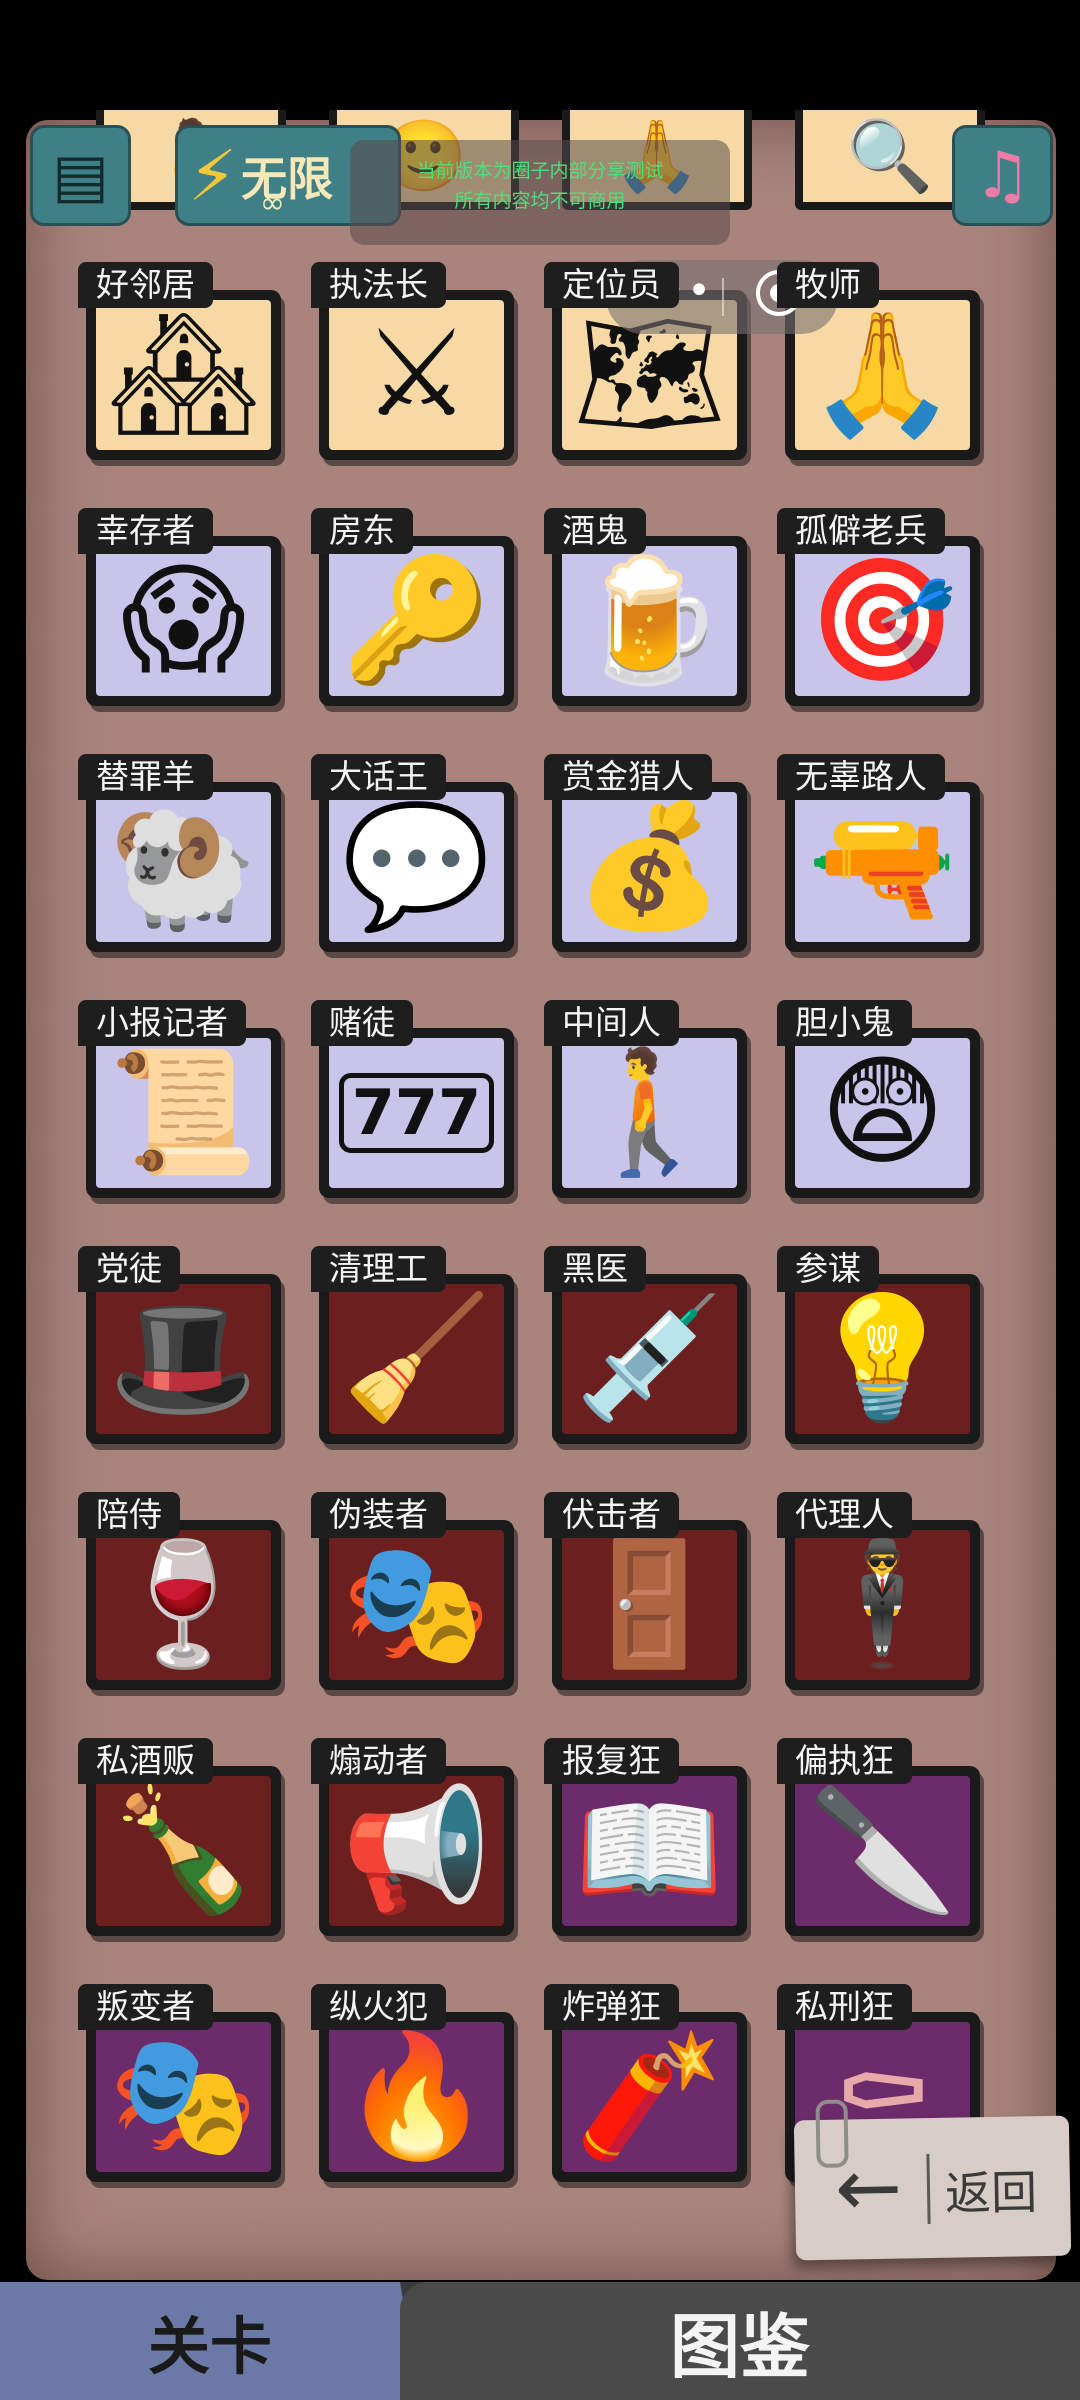  I want to click on role-illustration-icon: 🔫, so click(882, 866).